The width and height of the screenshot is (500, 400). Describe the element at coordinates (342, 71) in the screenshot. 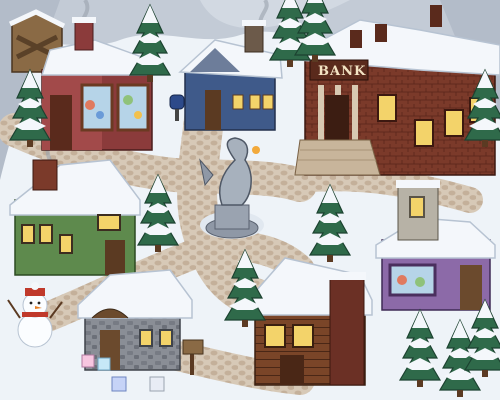

I see `bank-sign: BANK` at that location.